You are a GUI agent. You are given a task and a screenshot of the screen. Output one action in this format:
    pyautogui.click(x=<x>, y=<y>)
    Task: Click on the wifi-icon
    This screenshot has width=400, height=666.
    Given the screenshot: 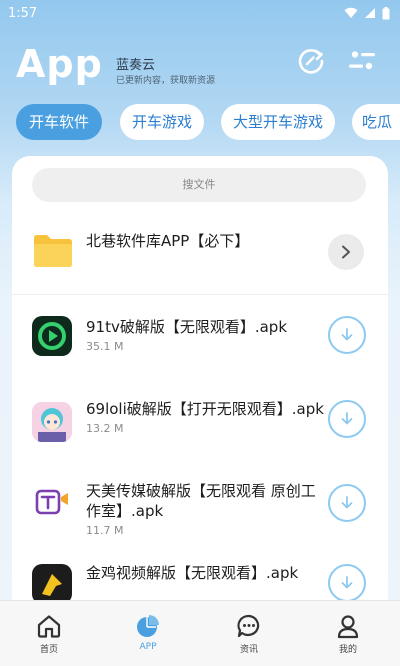 What is the action you would take?
    pyautogui.click(x=351, y=13)
    